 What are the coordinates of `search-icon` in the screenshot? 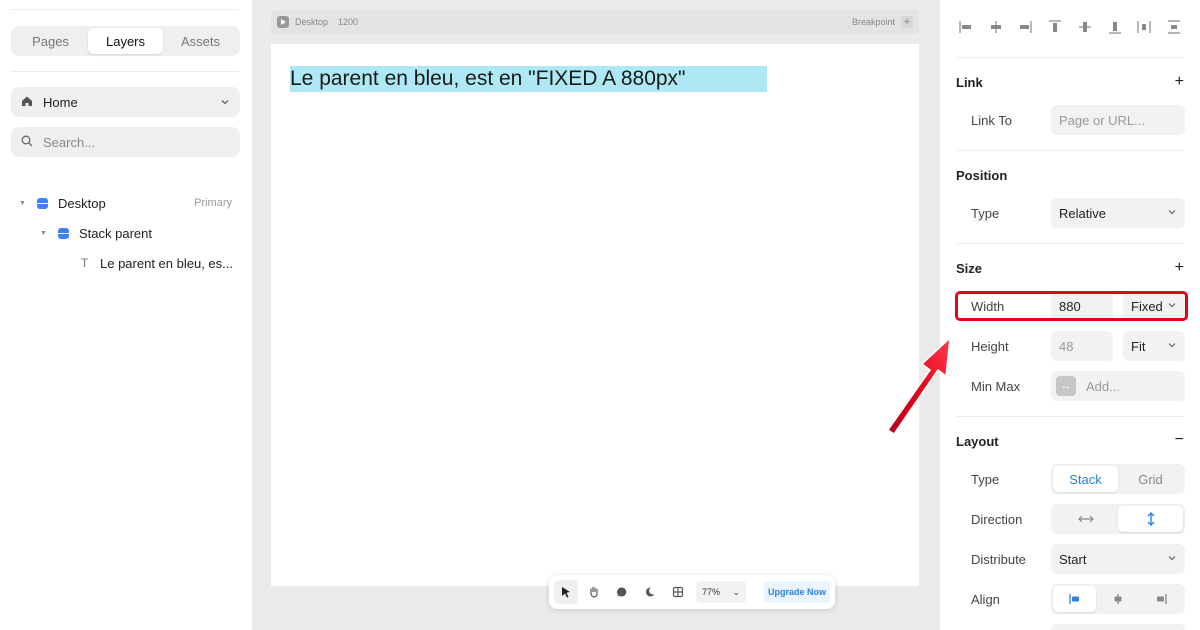 It's located at (27, 142).